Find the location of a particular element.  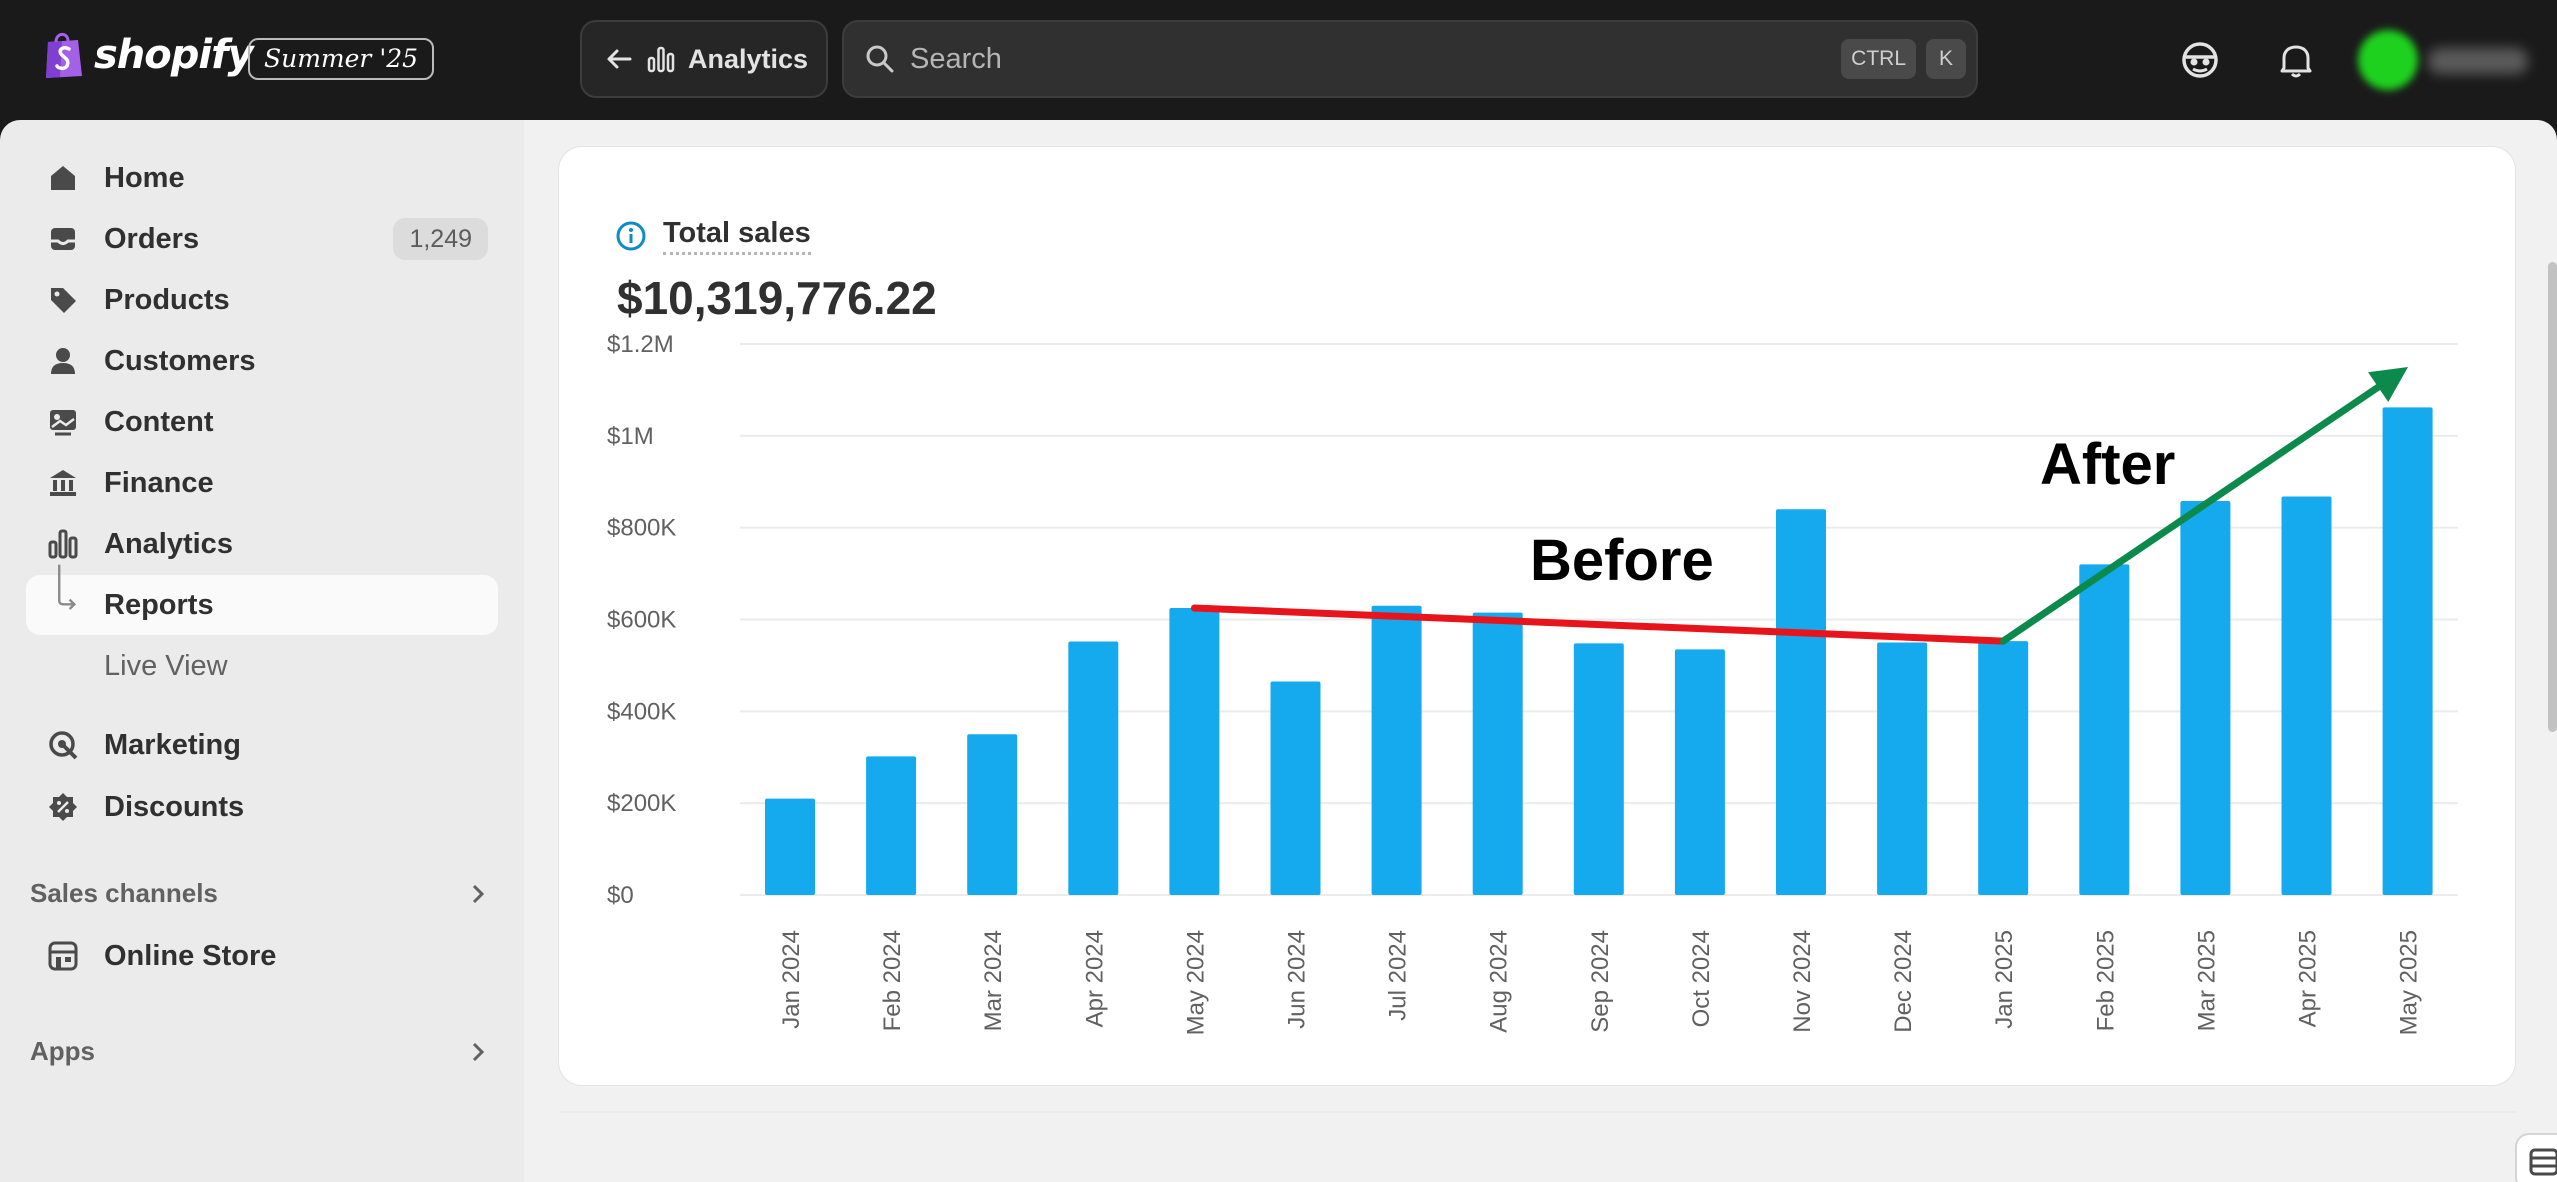

shopify-logo: shopify is located at coordinates (148, 55).